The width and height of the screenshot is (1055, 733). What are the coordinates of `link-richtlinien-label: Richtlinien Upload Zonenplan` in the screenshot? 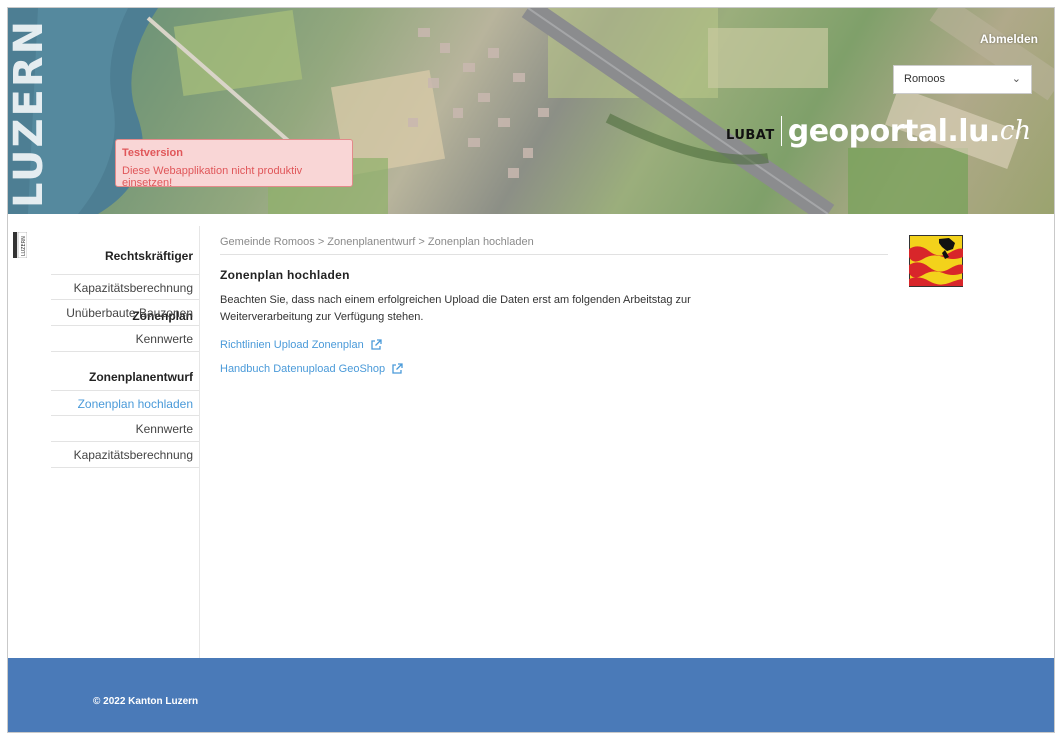 It's located at (292, 345).